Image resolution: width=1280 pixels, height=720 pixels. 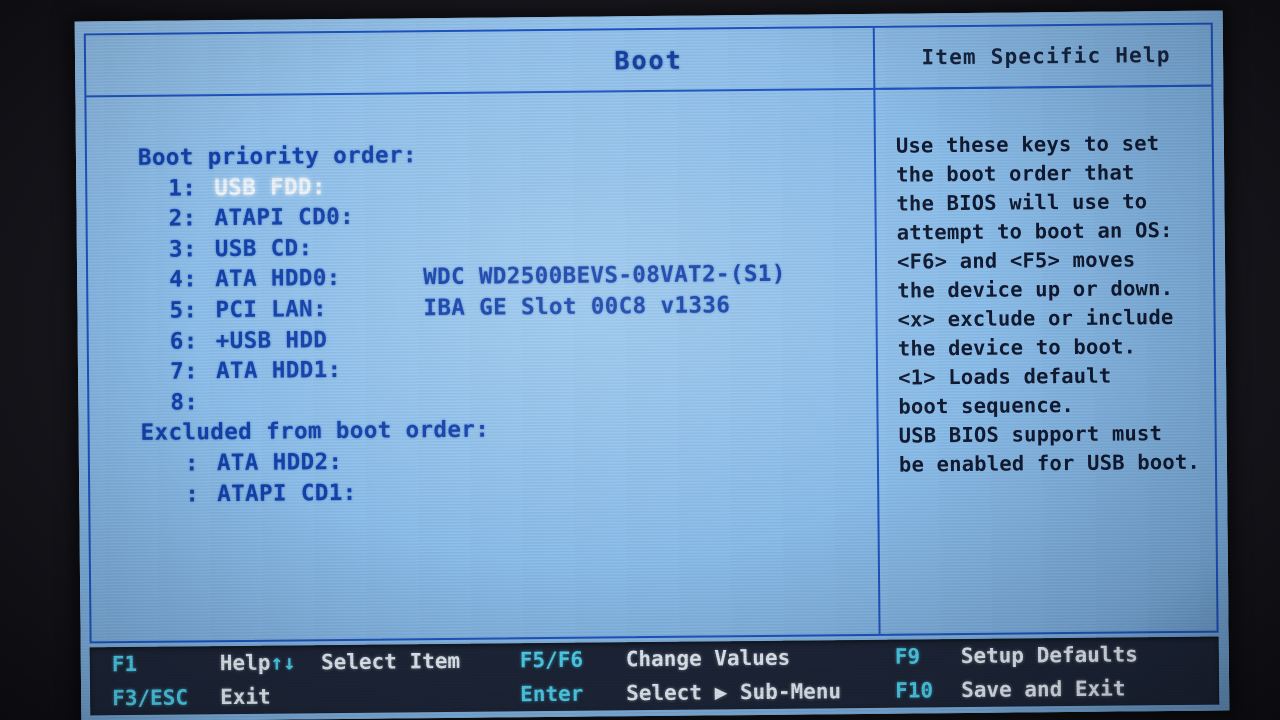 I want to click on help-text-line: boot sequence., so click(x=986, y=405).